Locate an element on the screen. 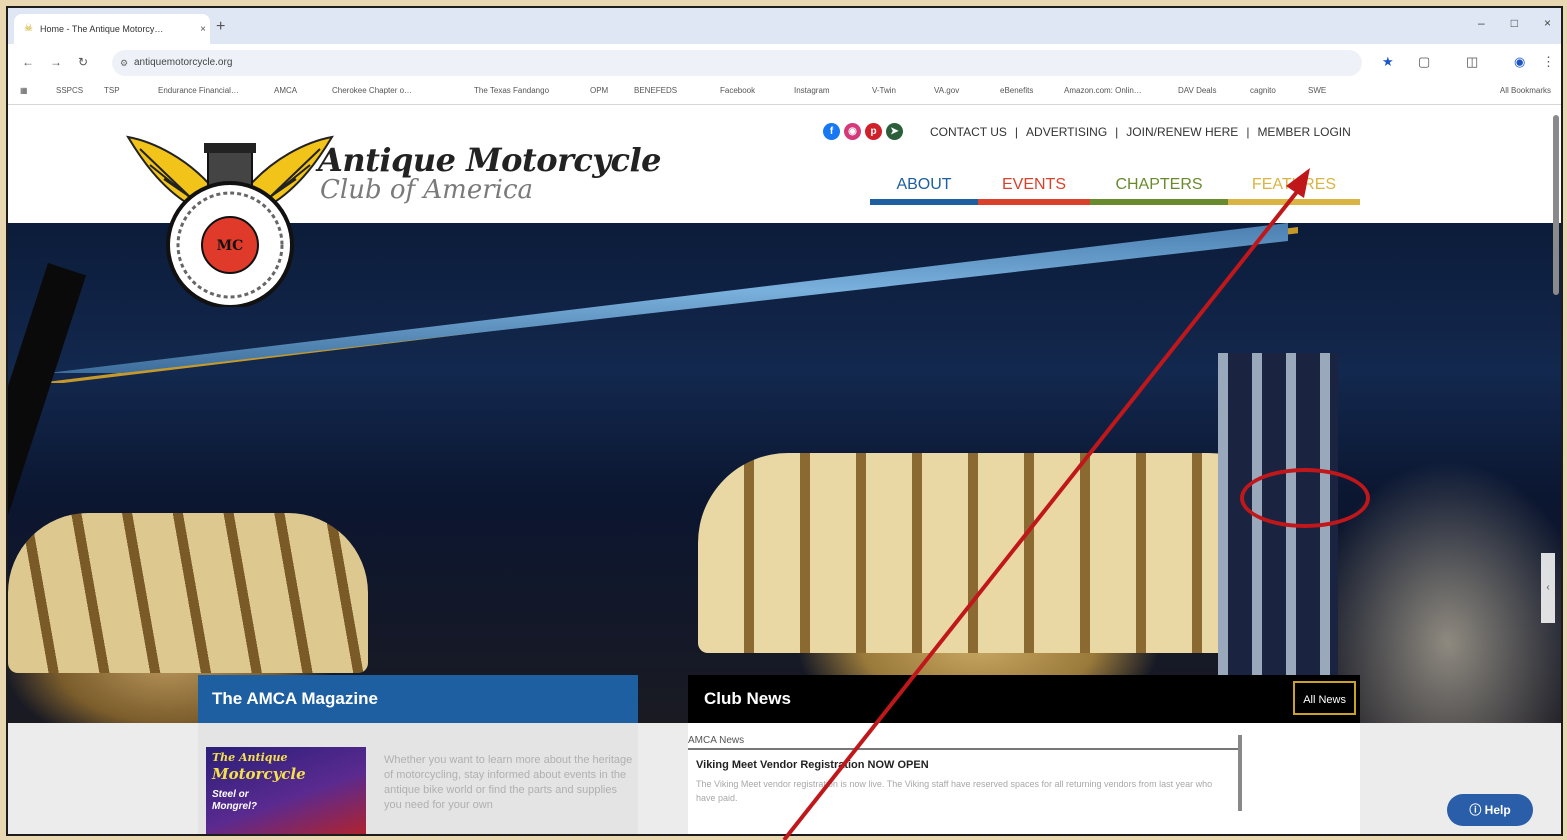  menu-icon: ⋮ is located at coordinates (1548, 62).